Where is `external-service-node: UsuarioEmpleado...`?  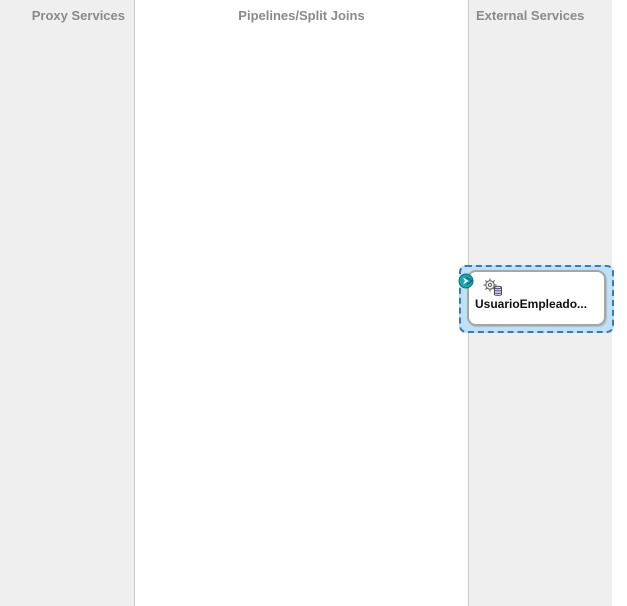
external-service-node: UsuarioEmpleado... is located at coordinates (536, 298).